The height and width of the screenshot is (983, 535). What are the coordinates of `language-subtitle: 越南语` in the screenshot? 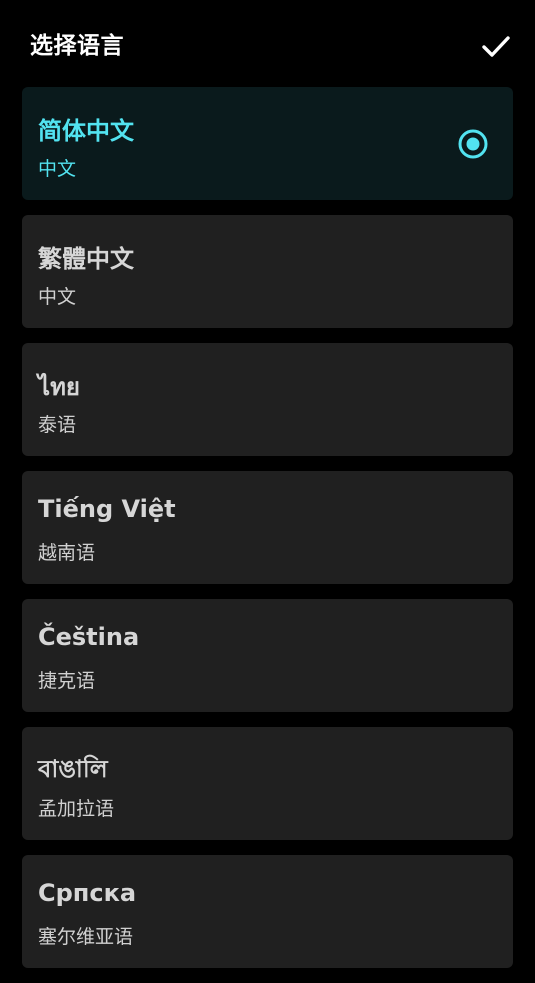 It's located at (67, 553).